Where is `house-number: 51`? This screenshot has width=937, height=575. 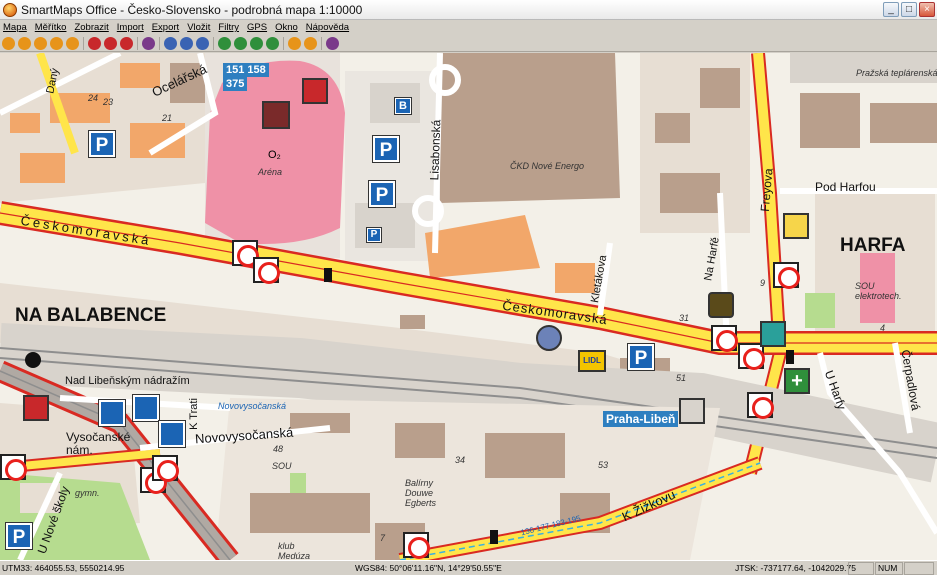 house-number: 51 is located at coordinates (681, 378).